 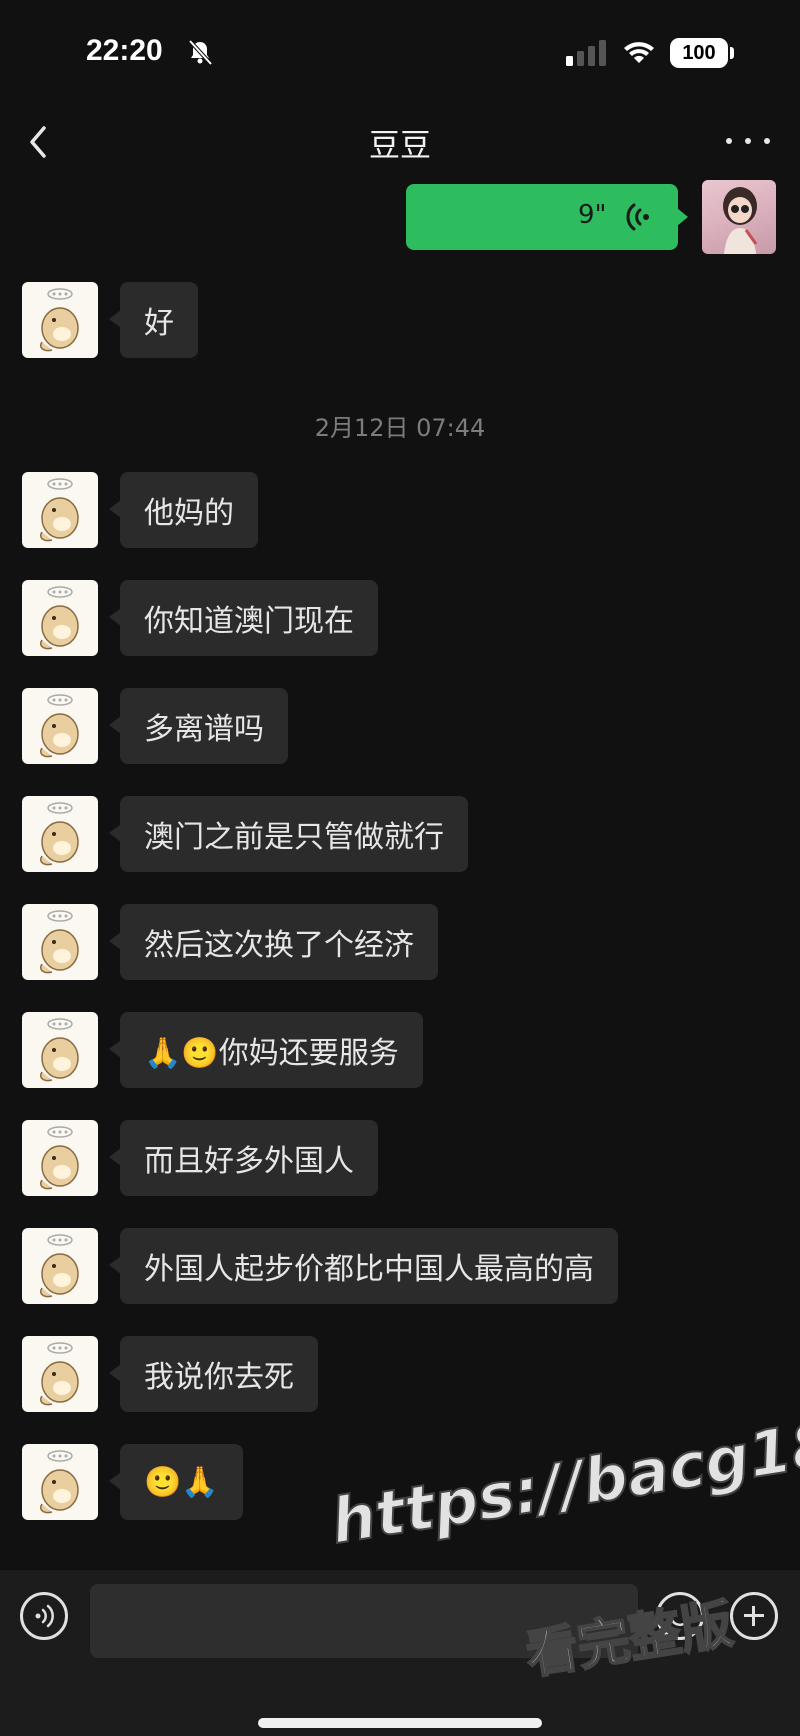 I want to click on home-indicator, so click(x=400, y=1723).